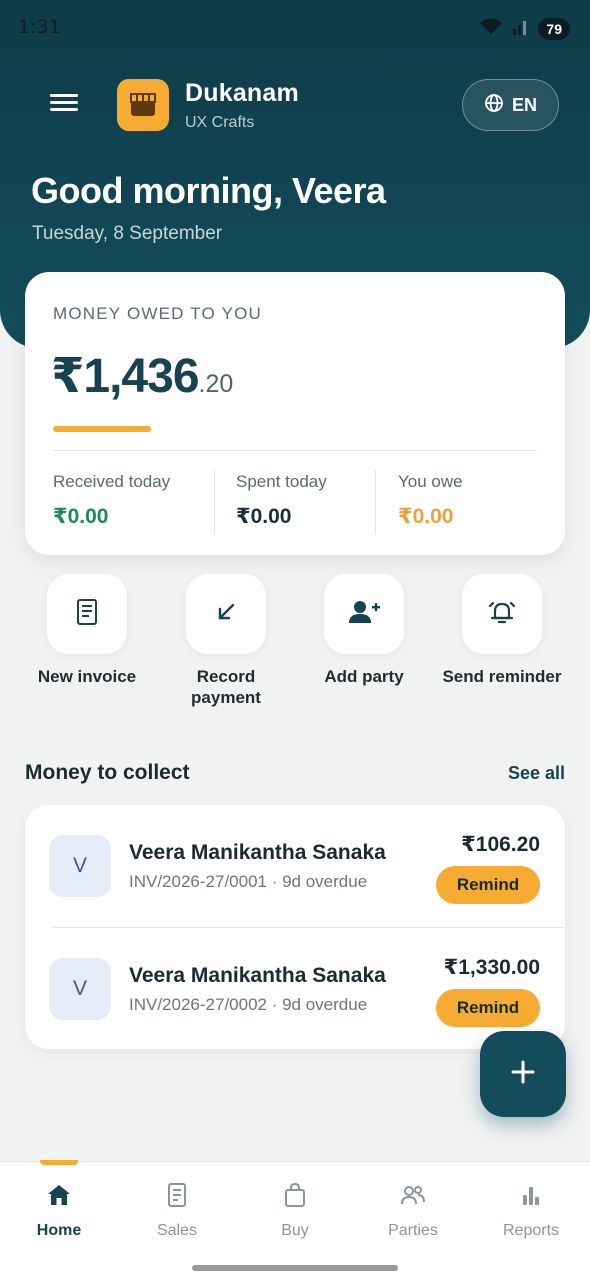  What do you see at coordinates (87, 676) in the screenshot?
I see `new-invoice-label: New invoice` at bounding box center [87, 676].